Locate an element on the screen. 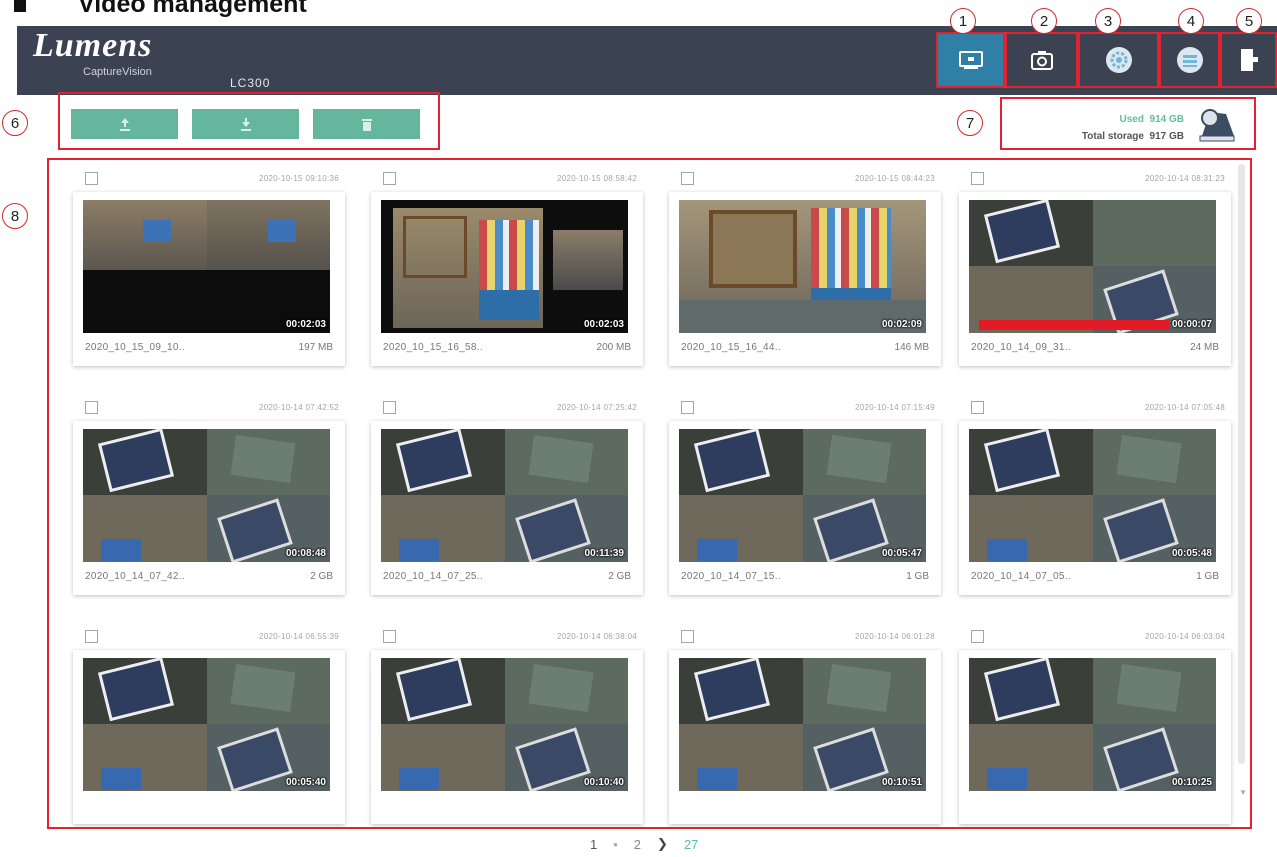 The height and width of the screenshot is (857, 1277). page-next-number: 2 is located at coordinates (637, 844).